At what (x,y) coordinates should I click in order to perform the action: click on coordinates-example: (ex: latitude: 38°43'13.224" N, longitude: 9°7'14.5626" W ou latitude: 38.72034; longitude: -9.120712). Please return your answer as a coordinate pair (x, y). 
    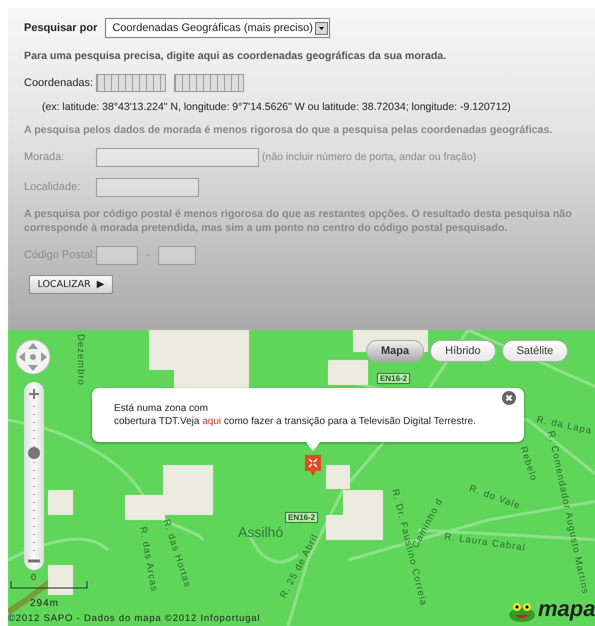
    Looking at the image, I should click on (277, 107).